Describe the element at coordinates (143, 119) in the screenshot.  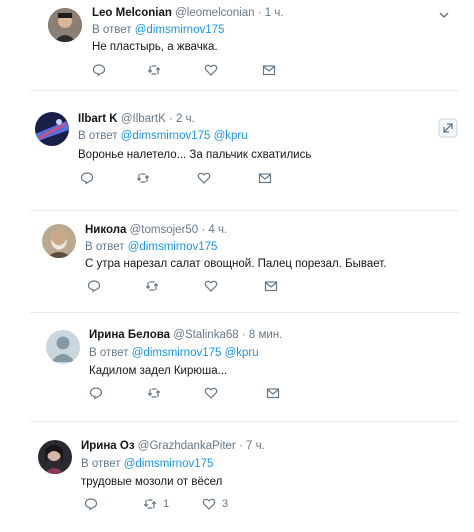
I see `user-handle: @IlbartK` at that location.